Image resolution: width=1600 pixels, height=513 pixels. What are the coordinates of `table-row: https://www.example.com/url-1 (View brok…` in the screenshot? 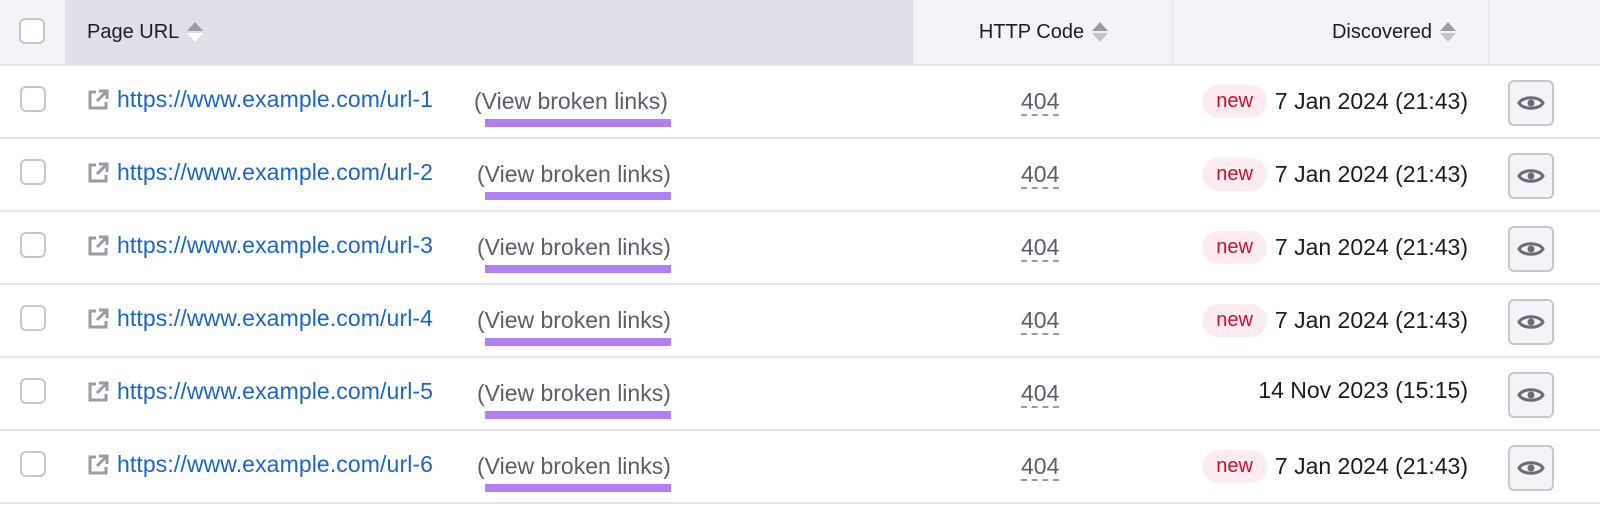 It's located at (800, 102).